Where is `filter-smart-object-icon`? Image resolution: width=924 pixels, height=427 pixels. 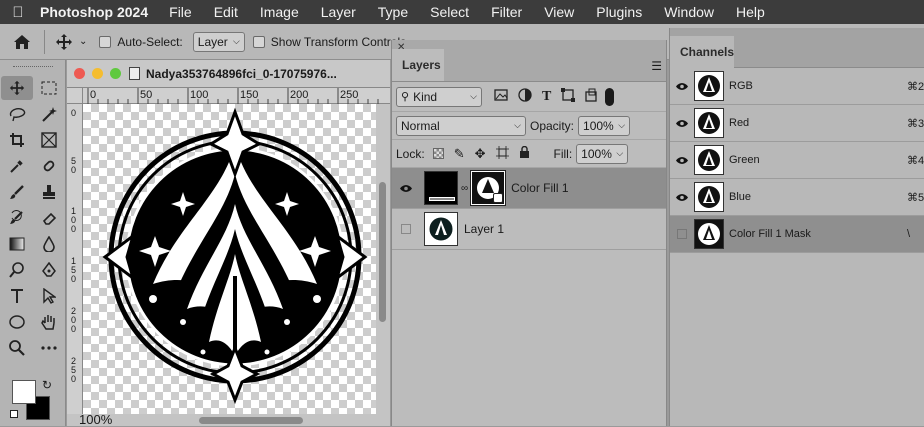
filter-smart-object-icon is located at coordinates (591, 96).